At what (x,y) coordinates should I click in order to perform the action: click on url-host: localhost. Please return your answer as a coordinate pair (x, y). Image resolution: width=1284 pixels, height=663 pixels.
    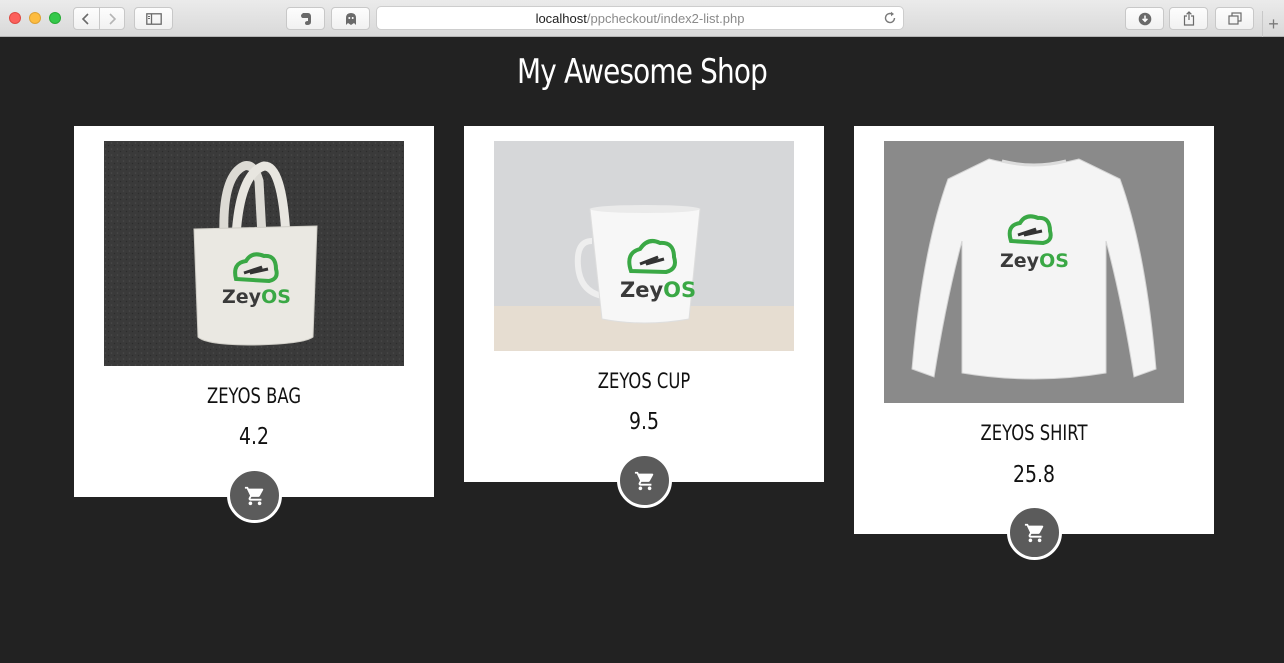
    Looking at the image, I should click on (561, 18).